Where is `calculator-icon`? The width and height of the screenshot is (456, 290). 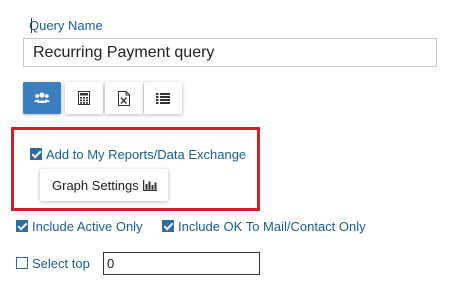
calculator-icon is located at coordinates (84, 98).